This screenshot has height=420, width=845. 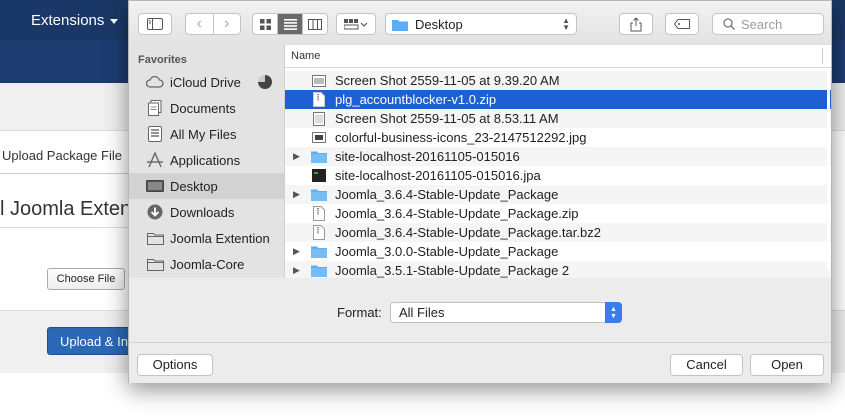 What do you see at coordinates (438, 175) in the screenshot?
I see `file-name: site-localhost-20161105-015016.jpa` at bounding box center [438, 175].